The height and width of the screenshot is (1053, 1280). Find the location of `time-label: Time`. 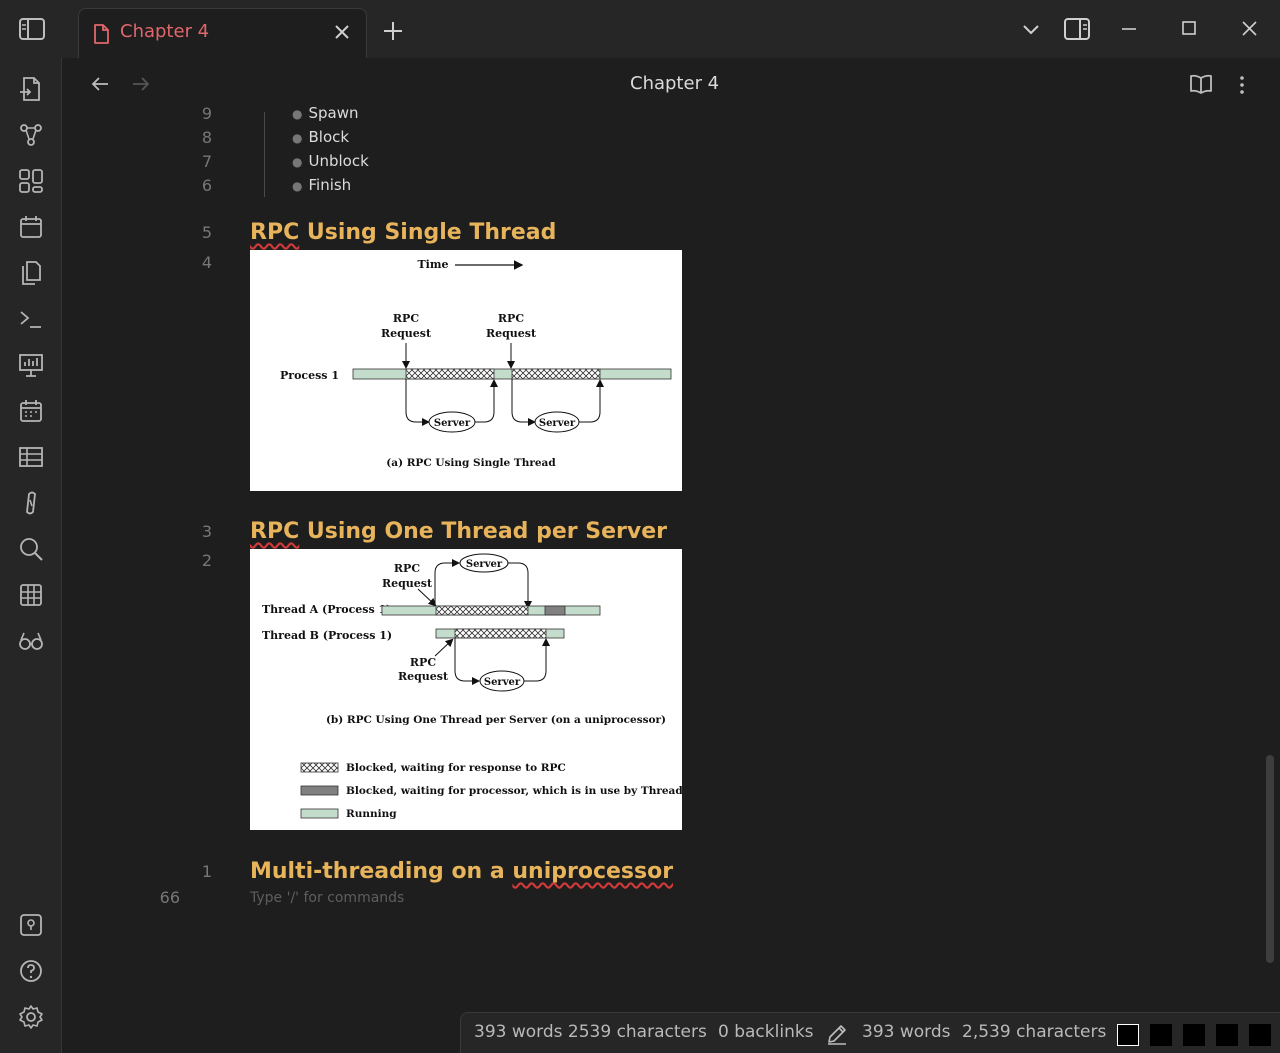

time-label: Time is located at coordinates (432, 264).